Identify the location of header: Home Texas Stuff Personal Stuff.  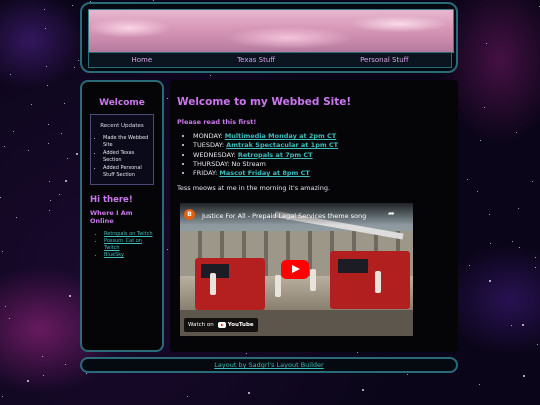
(269, 37).